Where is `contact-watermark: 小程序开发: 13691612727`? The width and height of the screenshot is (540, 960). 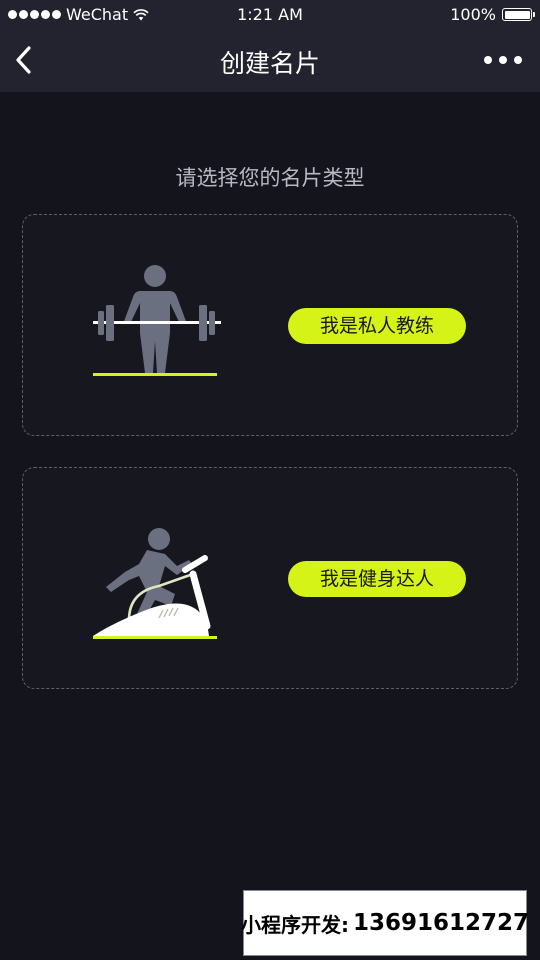 contact-watermark: 小程序开发: 13691612727 is located at coordinates (385, 923).